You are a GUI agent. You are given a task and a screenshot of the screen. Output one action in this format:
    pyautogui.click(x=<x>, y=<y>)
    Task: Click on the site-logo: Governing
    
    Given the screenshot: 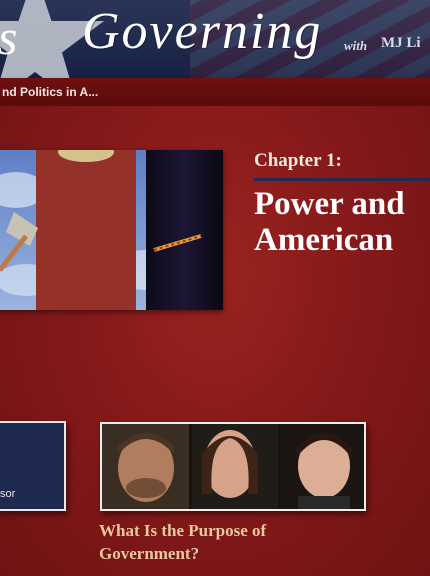 What is the action you would take?
    pyautogui.click(x=202, y=31)
    